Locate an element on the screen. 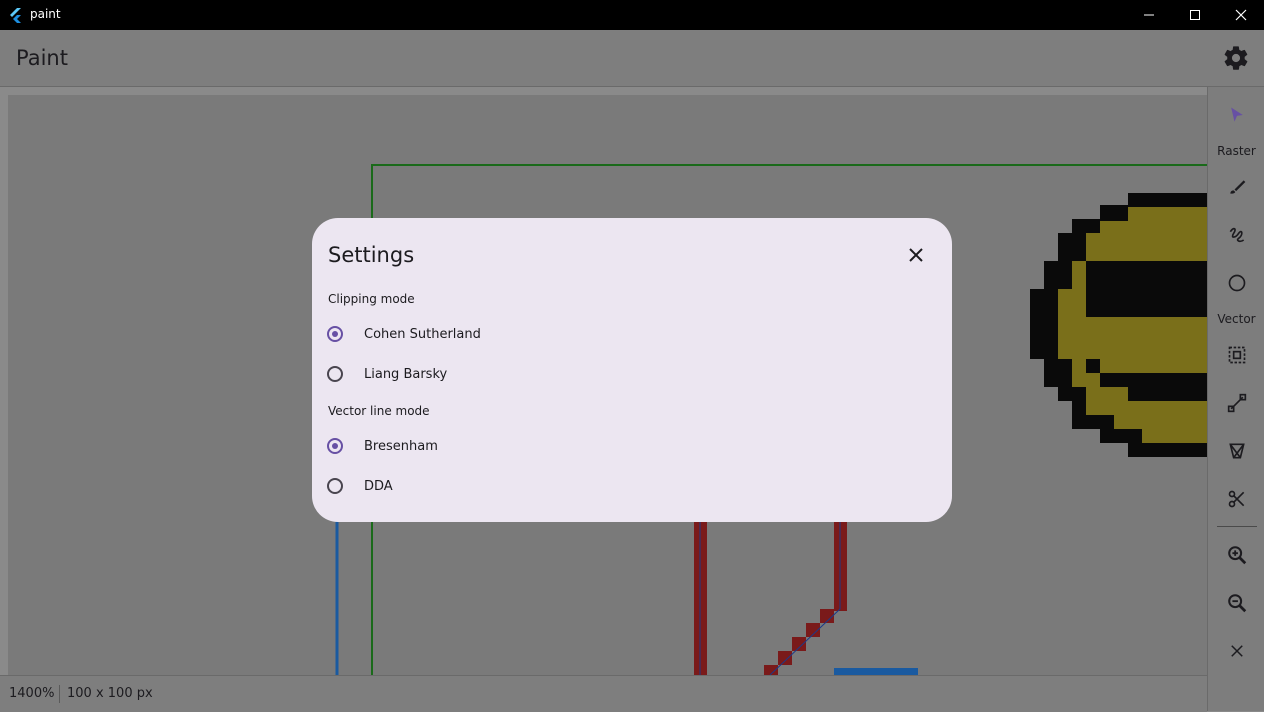 This screenshot has height=712, width=1264. clipping-mode-label: Clipping mode is located at coordinates (371, 299).